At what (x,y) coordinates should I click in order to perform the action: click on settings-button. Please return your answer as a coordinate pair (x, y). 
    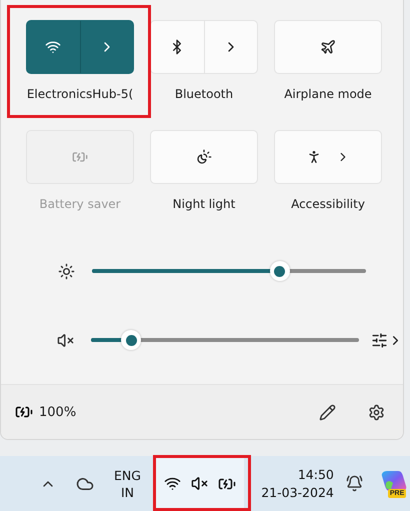
    Looking at the image, I should click on (376, 412).